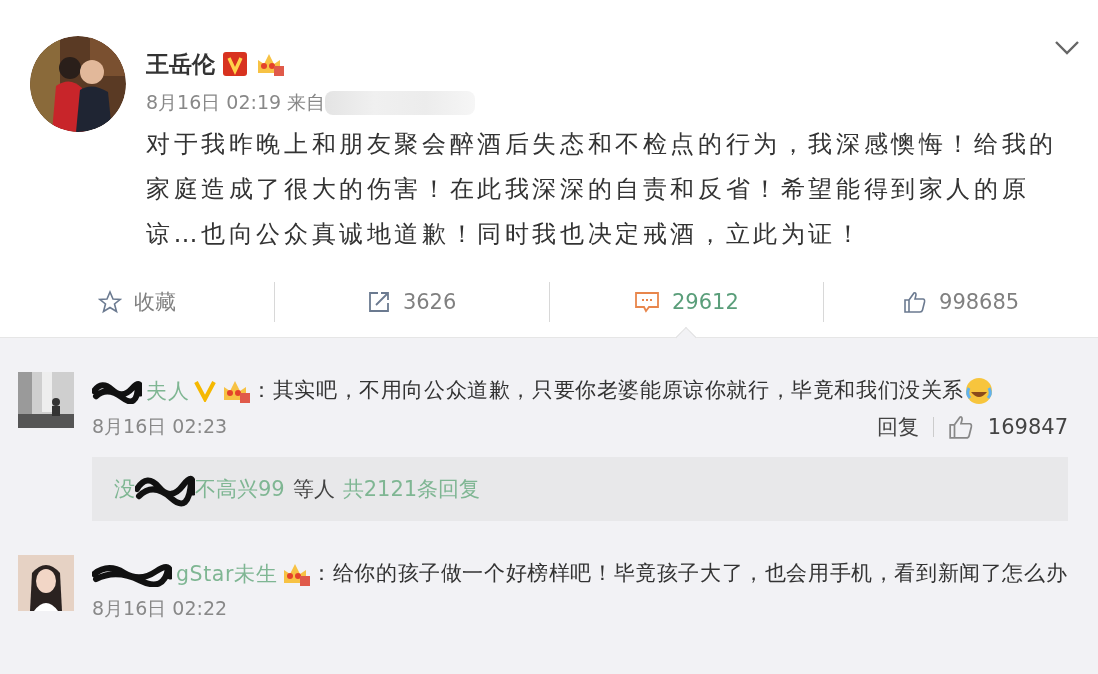 This screenshot has height=674, width=1098. Describe the element at coordinates (686, 302) in the screenshot. I see `comment-tab: 29612` at that location.